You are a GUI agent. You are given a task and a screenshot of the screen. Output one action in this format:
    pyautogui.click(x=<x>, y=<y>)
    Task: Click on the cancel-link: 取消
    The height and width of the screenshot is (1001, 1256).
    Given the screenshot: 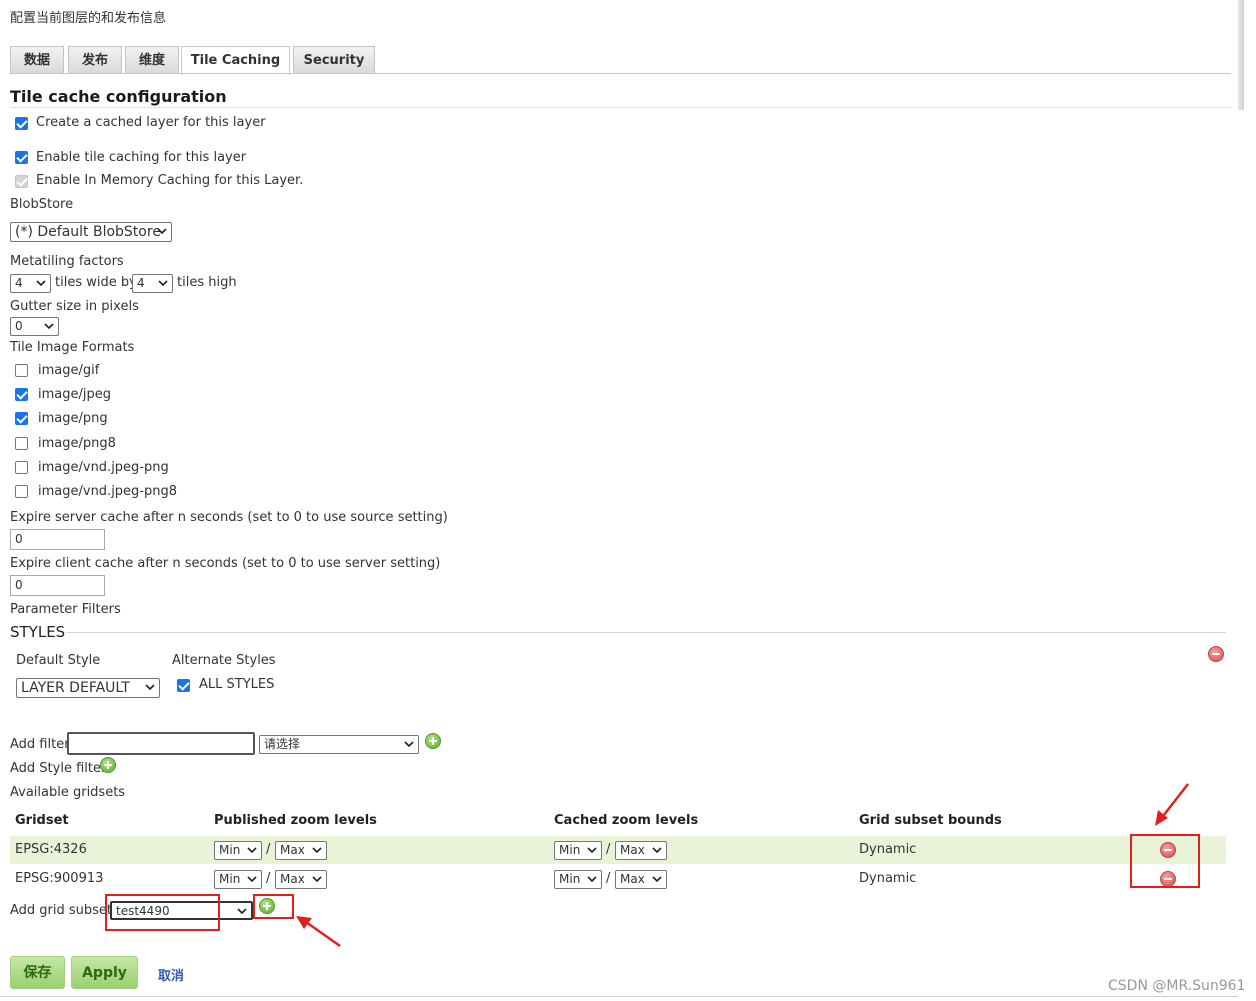 What is the action you would take?
    pyautogui.click(x=171, y=974)
    